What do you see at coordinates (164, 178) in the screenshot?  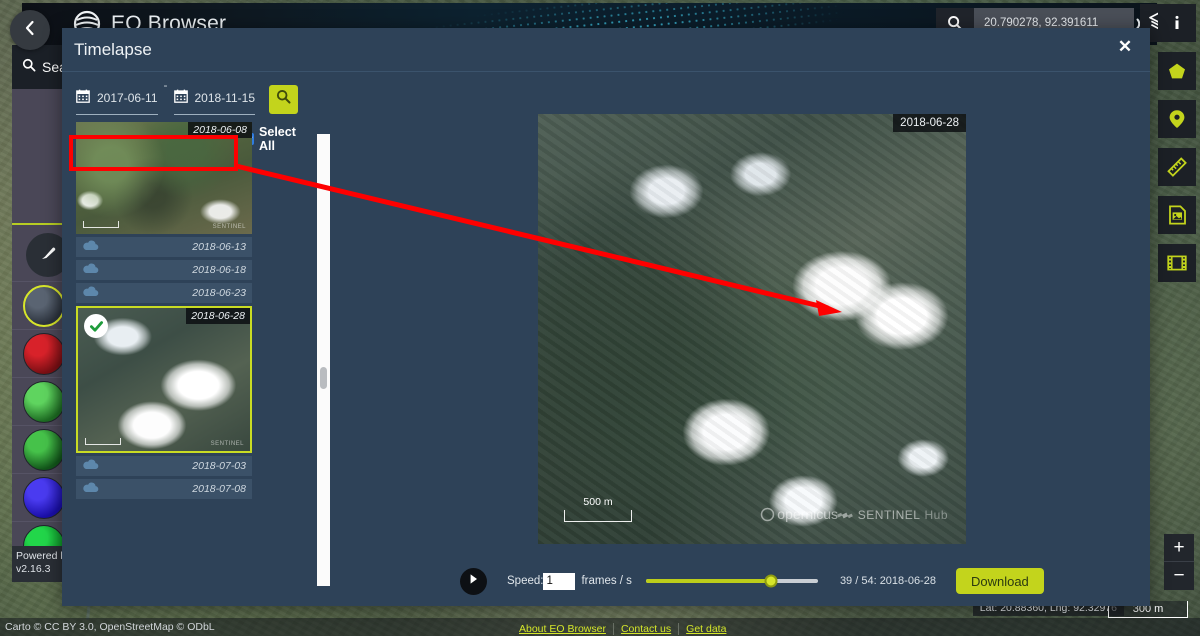 I see `frame-thumbnail: 2018-06-08 SENTINEL` at bounding box center [164, 178].